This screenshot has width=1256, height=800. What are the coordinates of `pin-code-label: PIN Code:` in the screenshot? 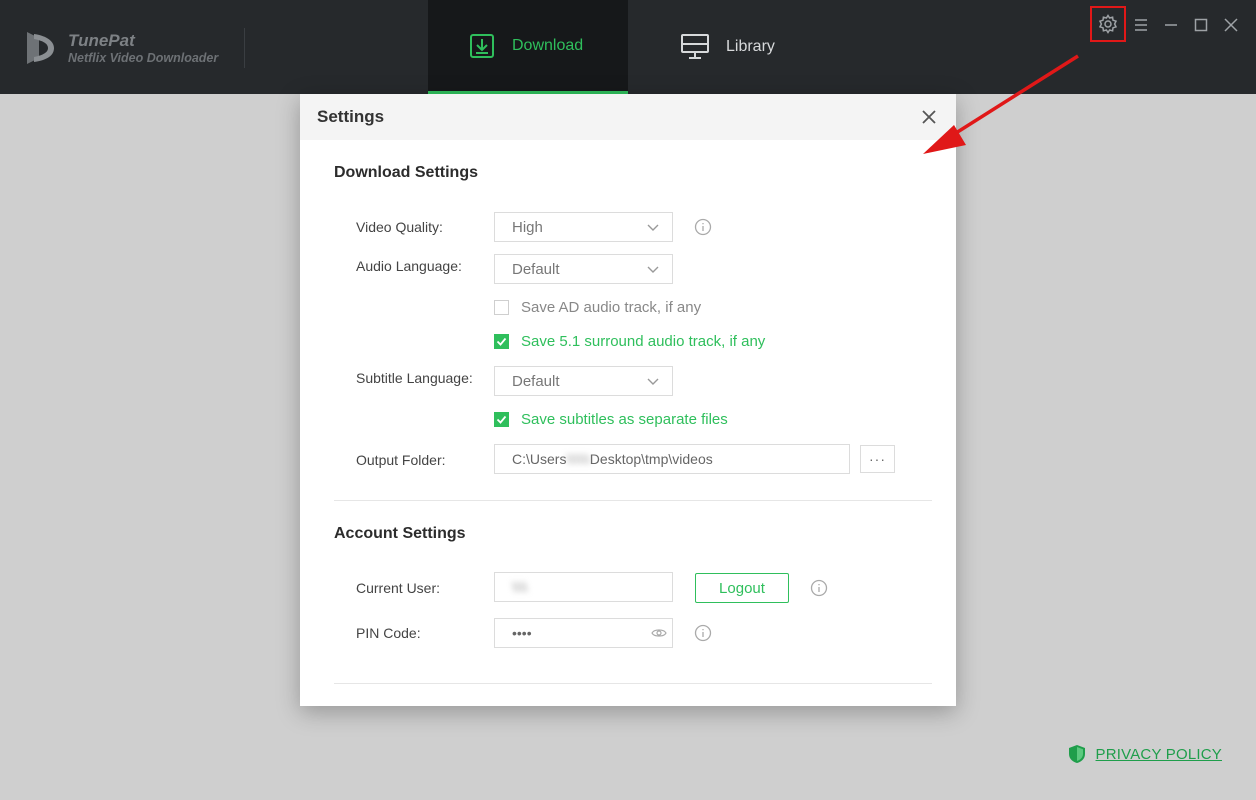 It's located at (388, 633).